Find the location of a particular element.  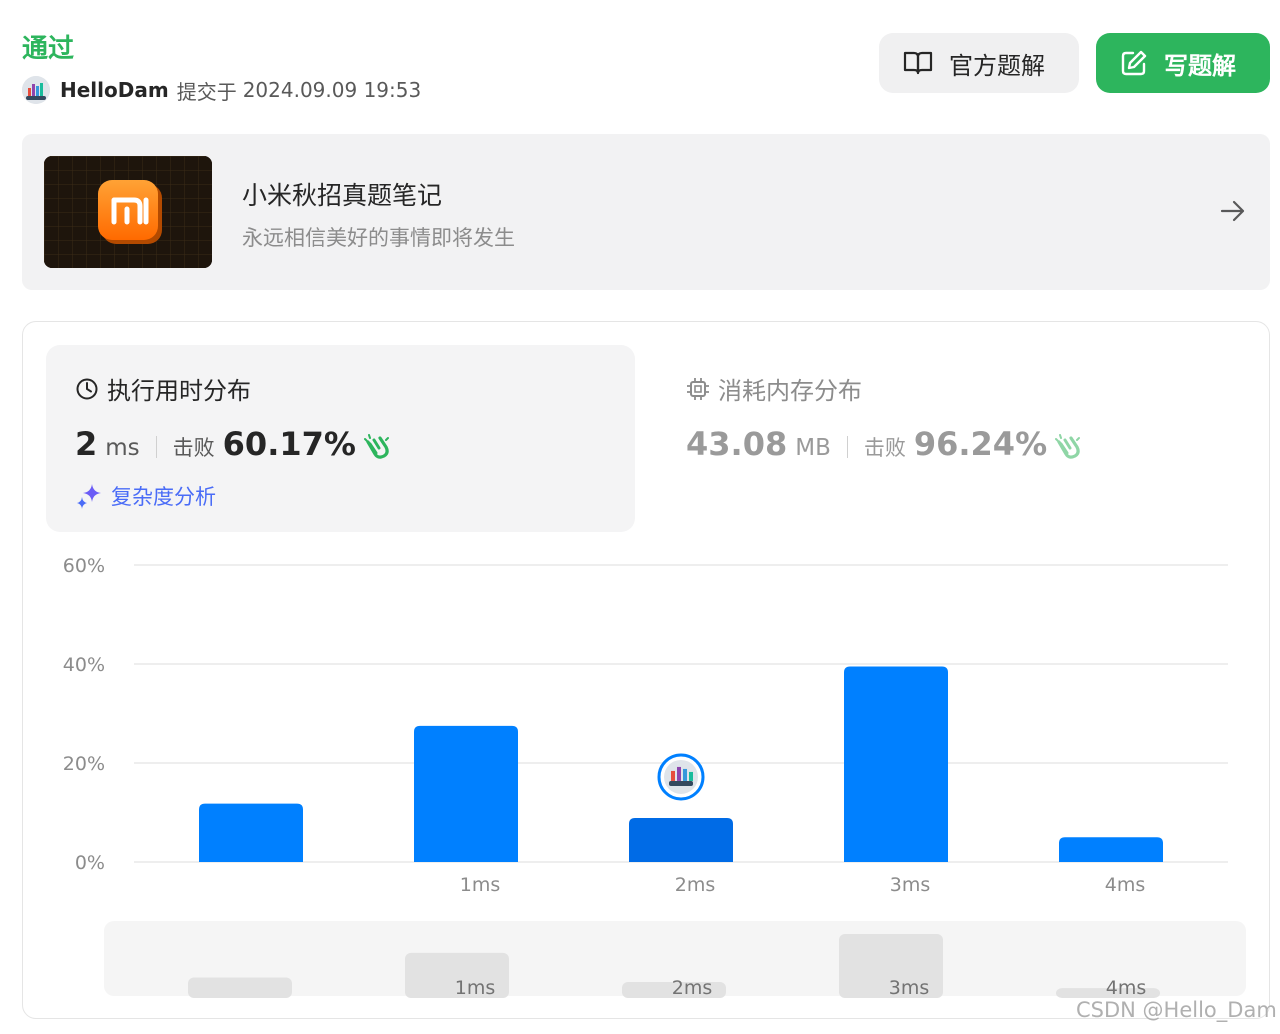

overview-label: 3ms is located at coordinates (909, 988).